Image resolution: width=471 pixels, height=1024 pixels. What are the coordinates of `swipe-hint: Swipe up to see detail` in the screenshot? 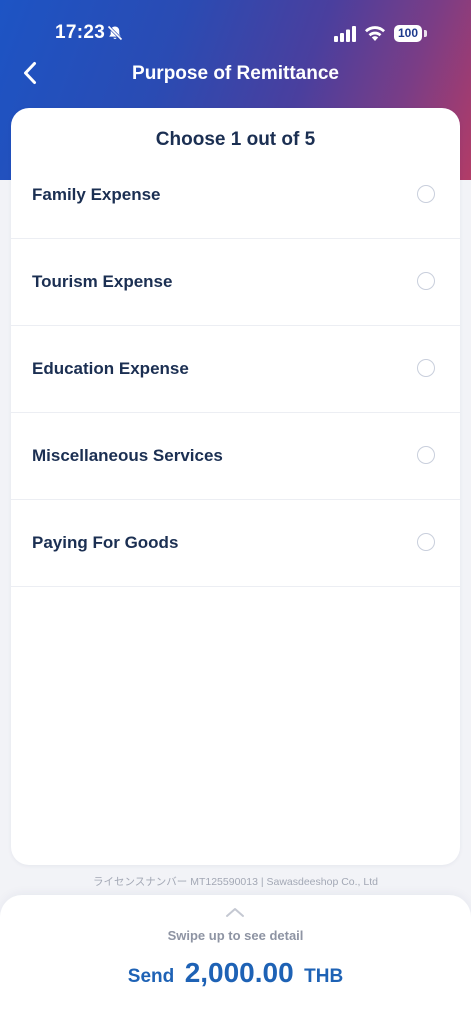 It's located at (235, 935).